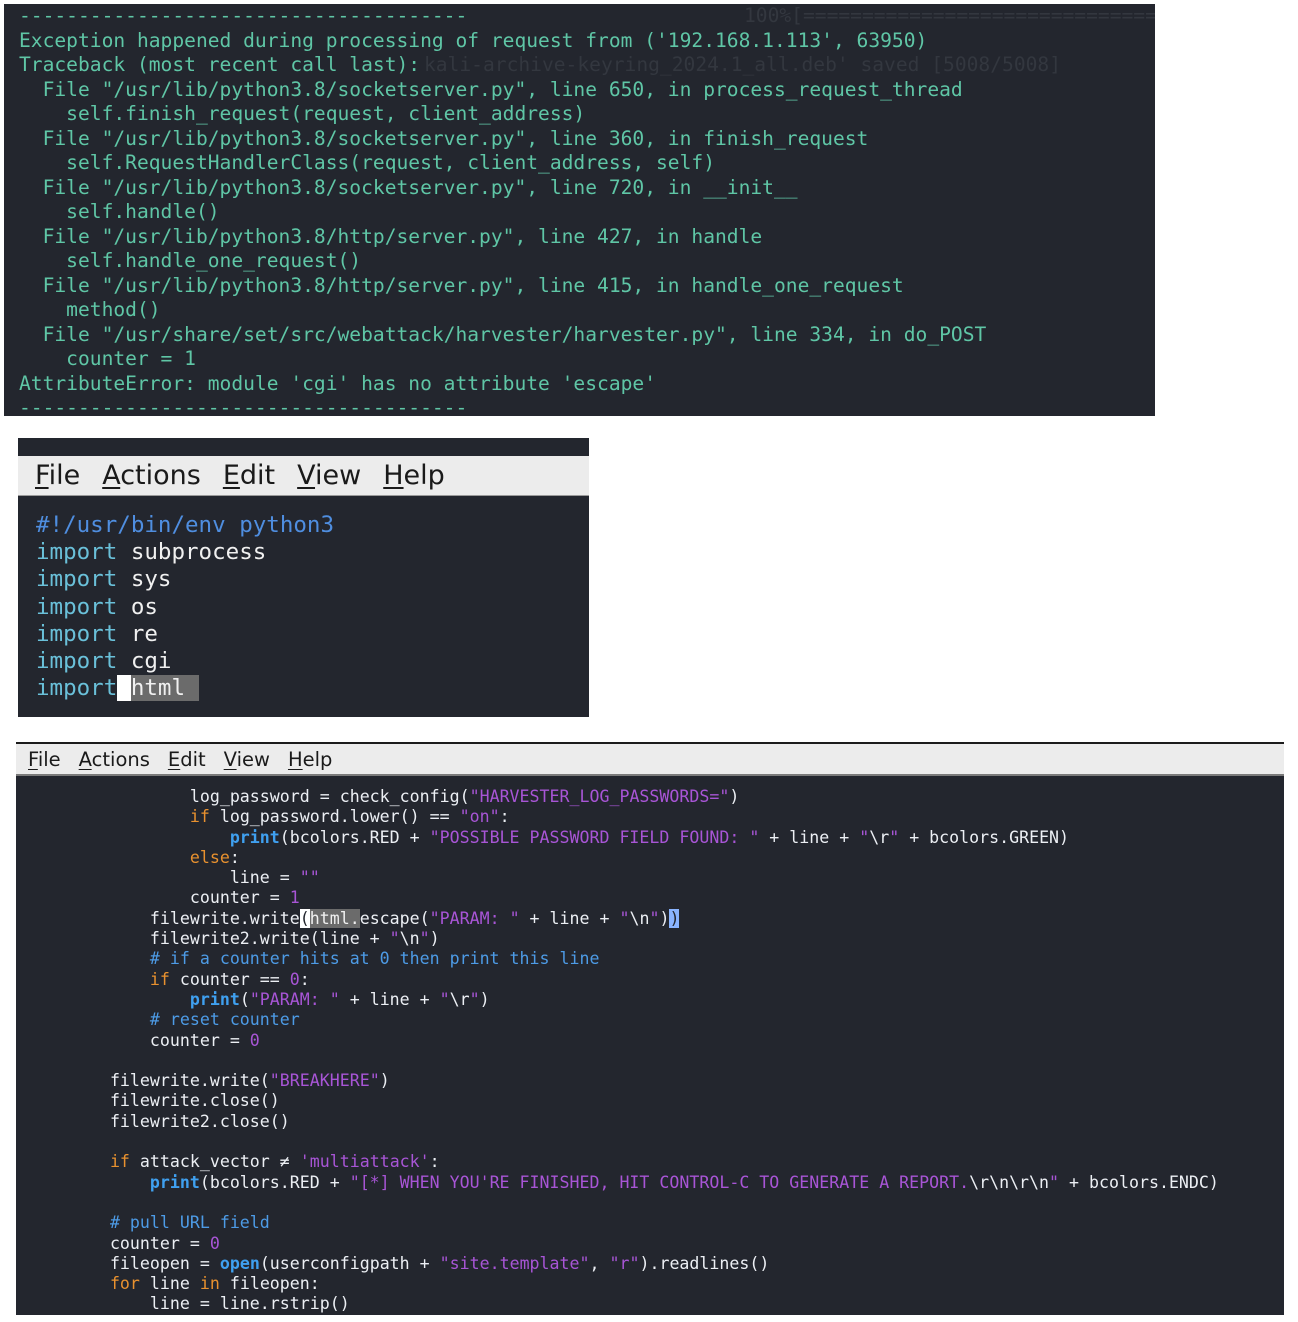 The height and width of the screenshot is (1322, 1298). Describe the element at coordinates (151, 579) in the screenshot. I see `module-name: sys` at that location.